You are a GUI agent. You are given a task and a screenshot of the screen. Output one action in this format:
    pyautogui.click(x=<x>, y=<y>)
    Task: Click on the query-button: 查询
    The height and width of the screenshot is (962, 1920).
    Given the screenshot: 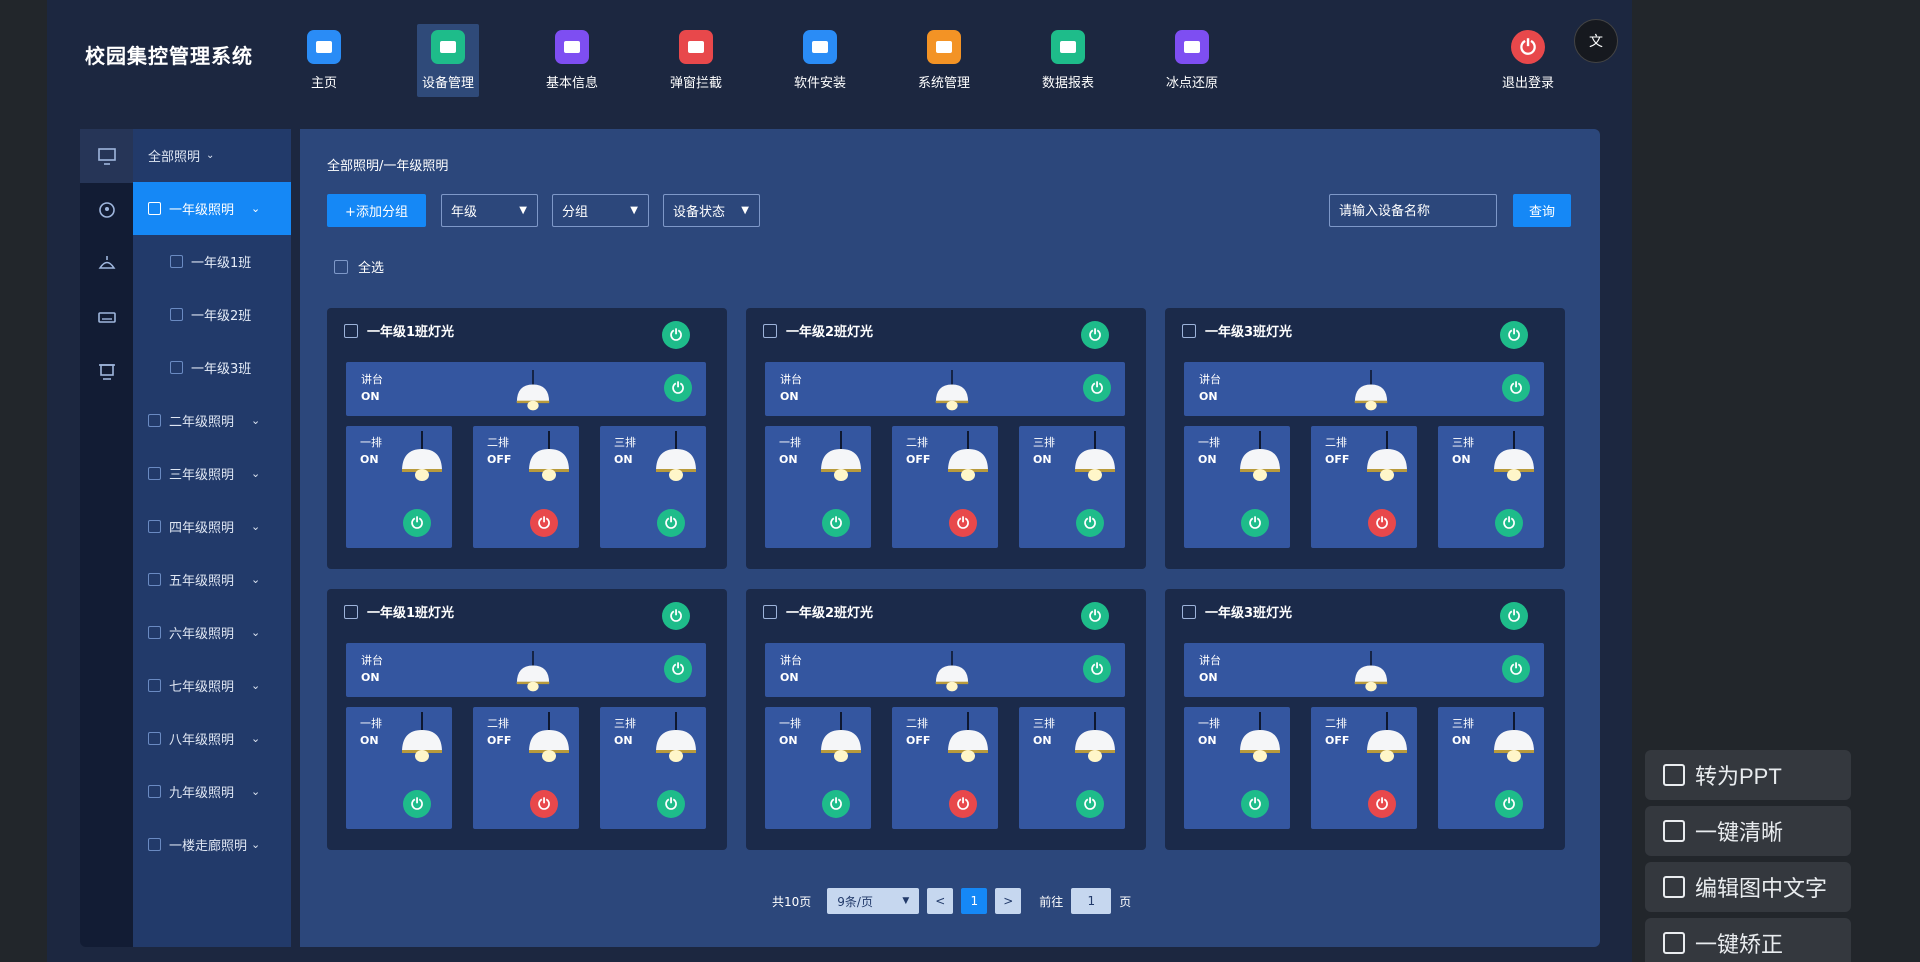 What is the action you would take?
    pyautogui.click(x=1542, y=210)
    